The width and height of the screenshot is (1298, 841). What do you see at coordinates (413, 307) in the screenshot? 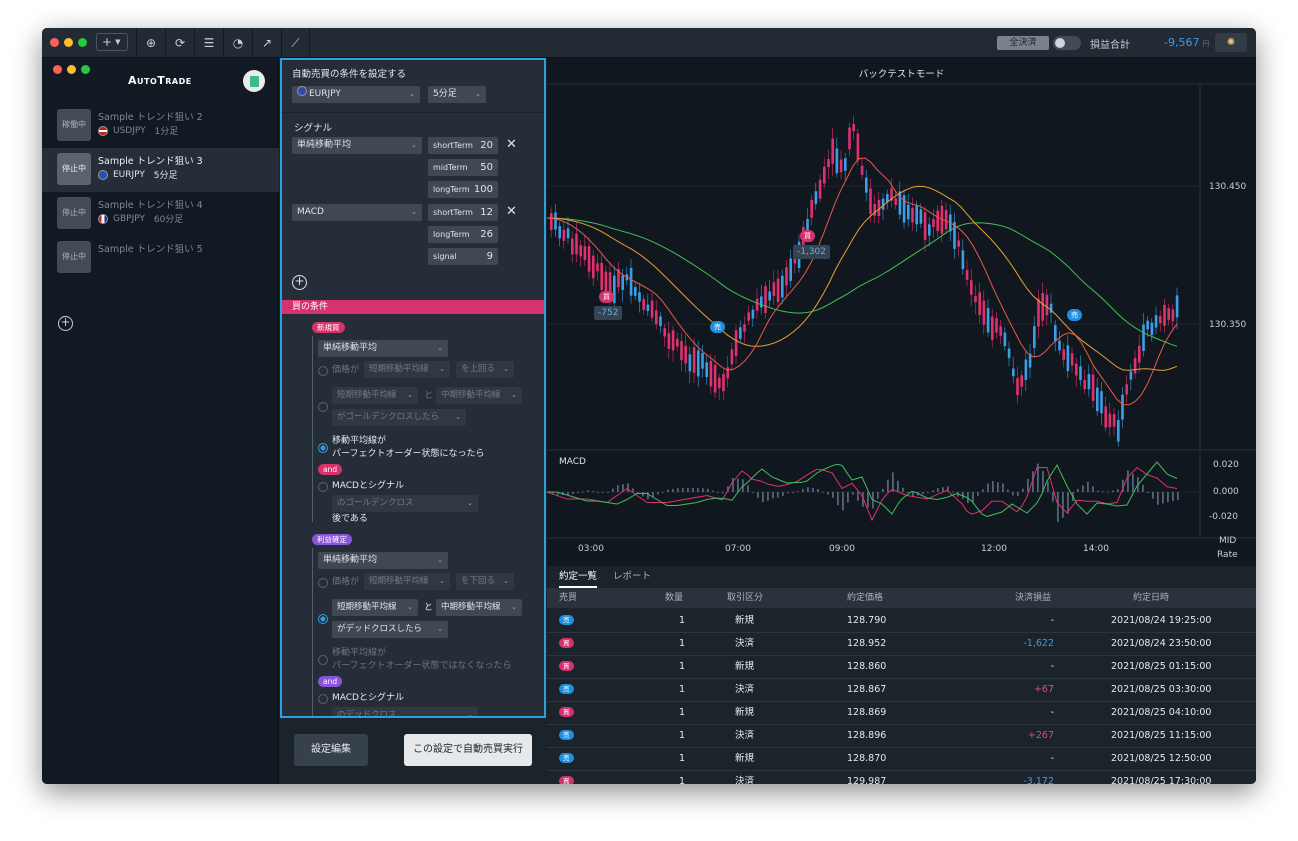
I see `buy-condition-header: 買の条件` at bounding box center [413, 307].